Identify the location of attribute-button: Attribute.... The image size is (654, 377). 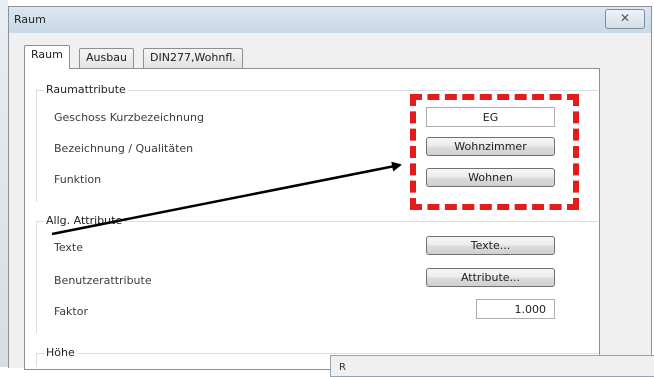
(490, 277).